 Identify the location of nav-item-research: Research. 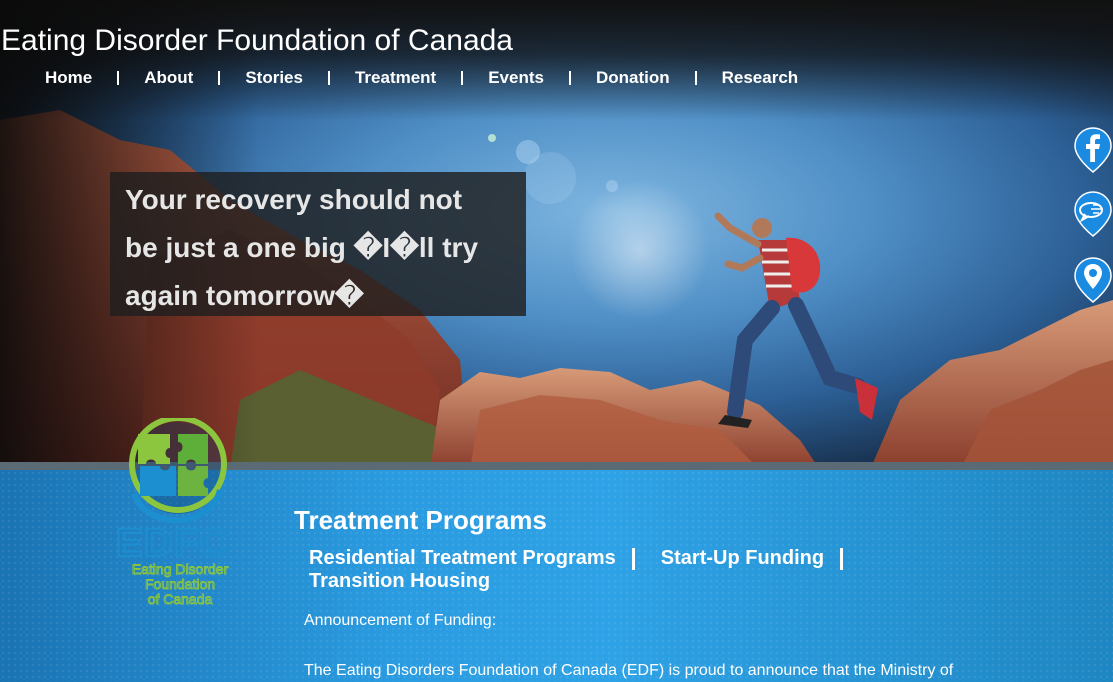
(760, 78).